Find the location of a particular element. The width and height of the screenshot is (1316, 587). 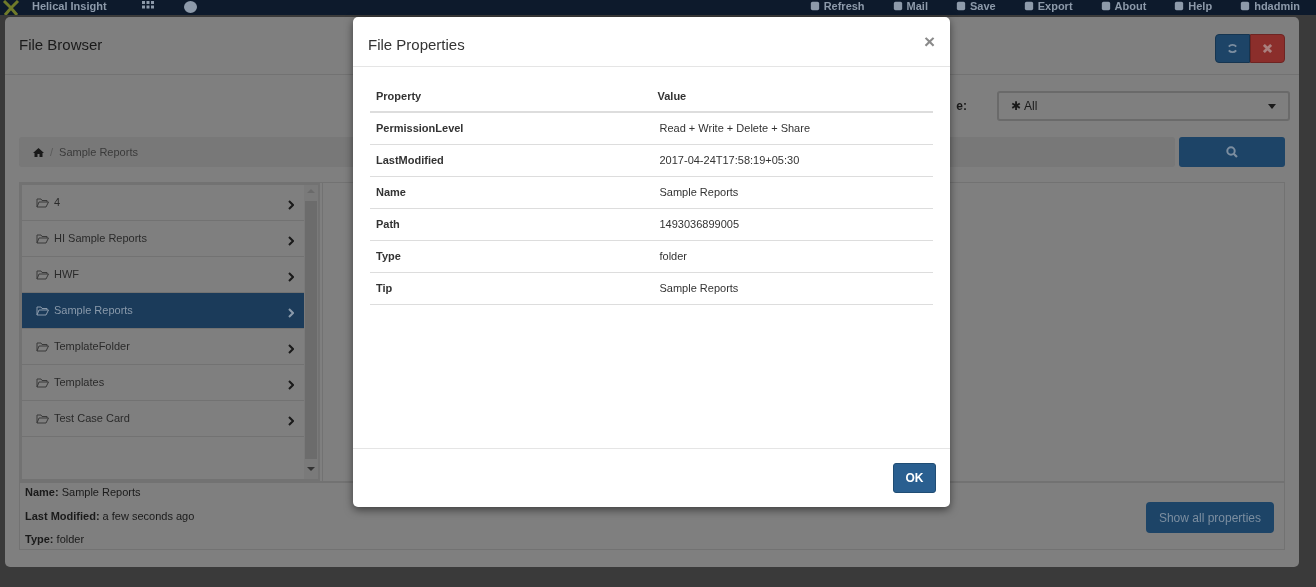

folder-item: Test Case Card is located at coordinates (163, 419).